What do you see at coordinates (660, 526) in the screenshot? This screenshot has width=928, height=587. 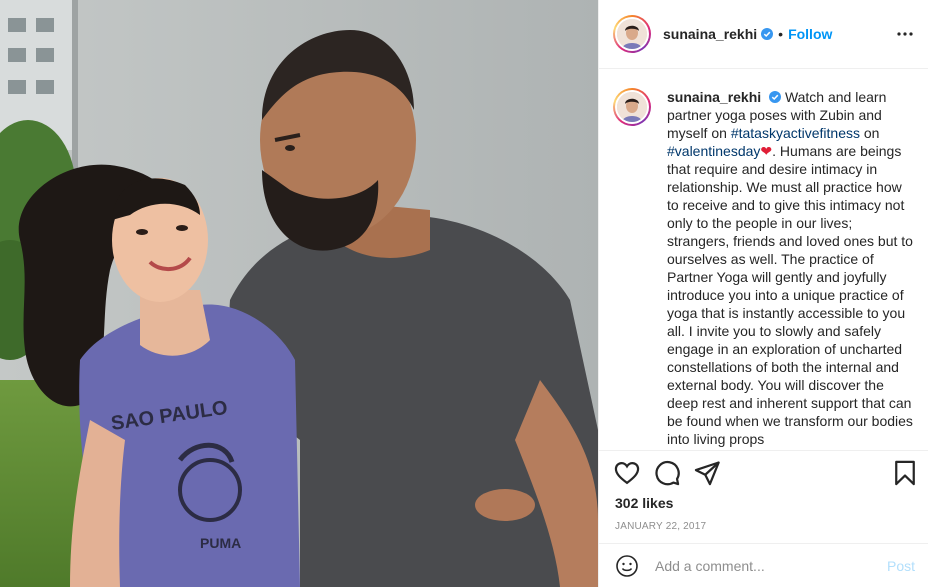 I see `post-date: January 22, 2017` at bounding box center [660, 526].